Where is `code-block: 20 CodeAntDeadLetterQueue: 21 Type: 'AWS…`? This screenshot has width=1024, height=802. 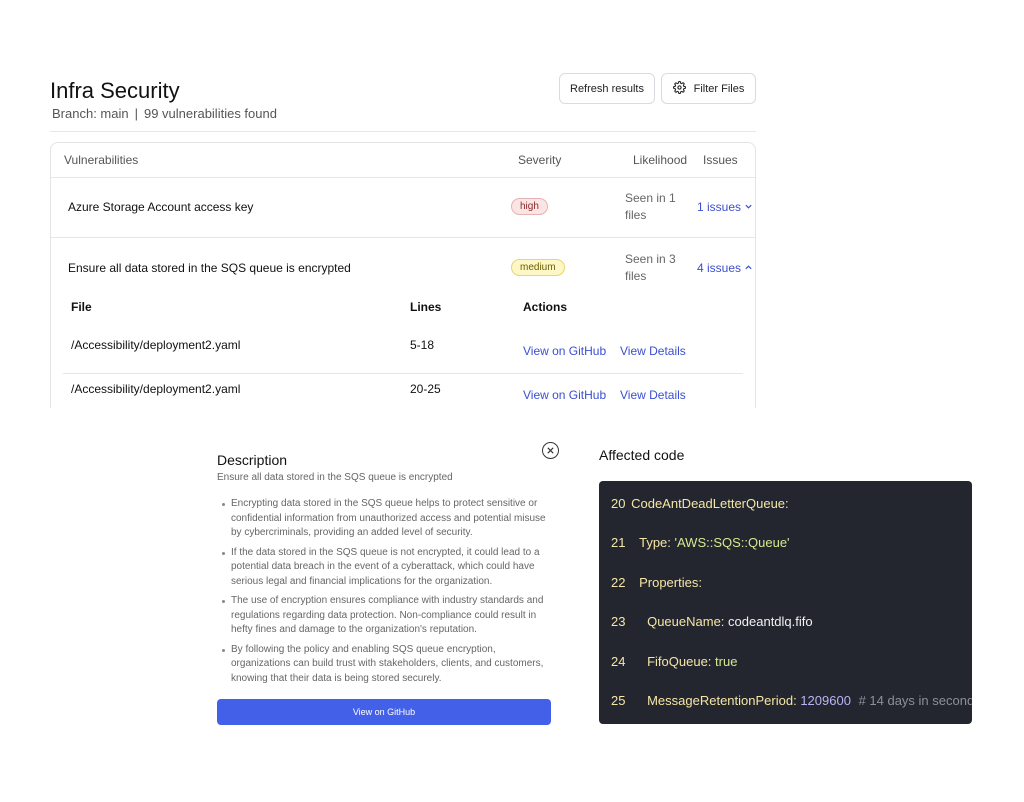
code-block: 20 CodeAntDeadLetterQueue: 21 Type: 'AWS… is located at coordinates (785, 602).